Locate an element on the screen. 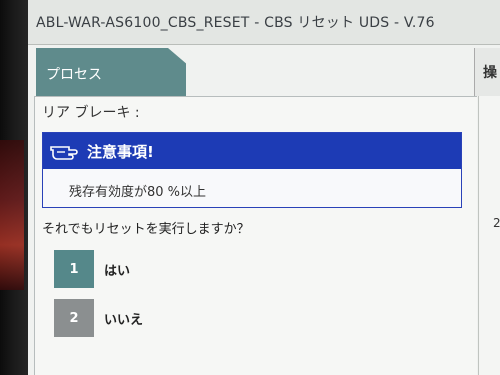 The image size is (500, 375). tab-operation: 操 is located at coordinates (487, 72).